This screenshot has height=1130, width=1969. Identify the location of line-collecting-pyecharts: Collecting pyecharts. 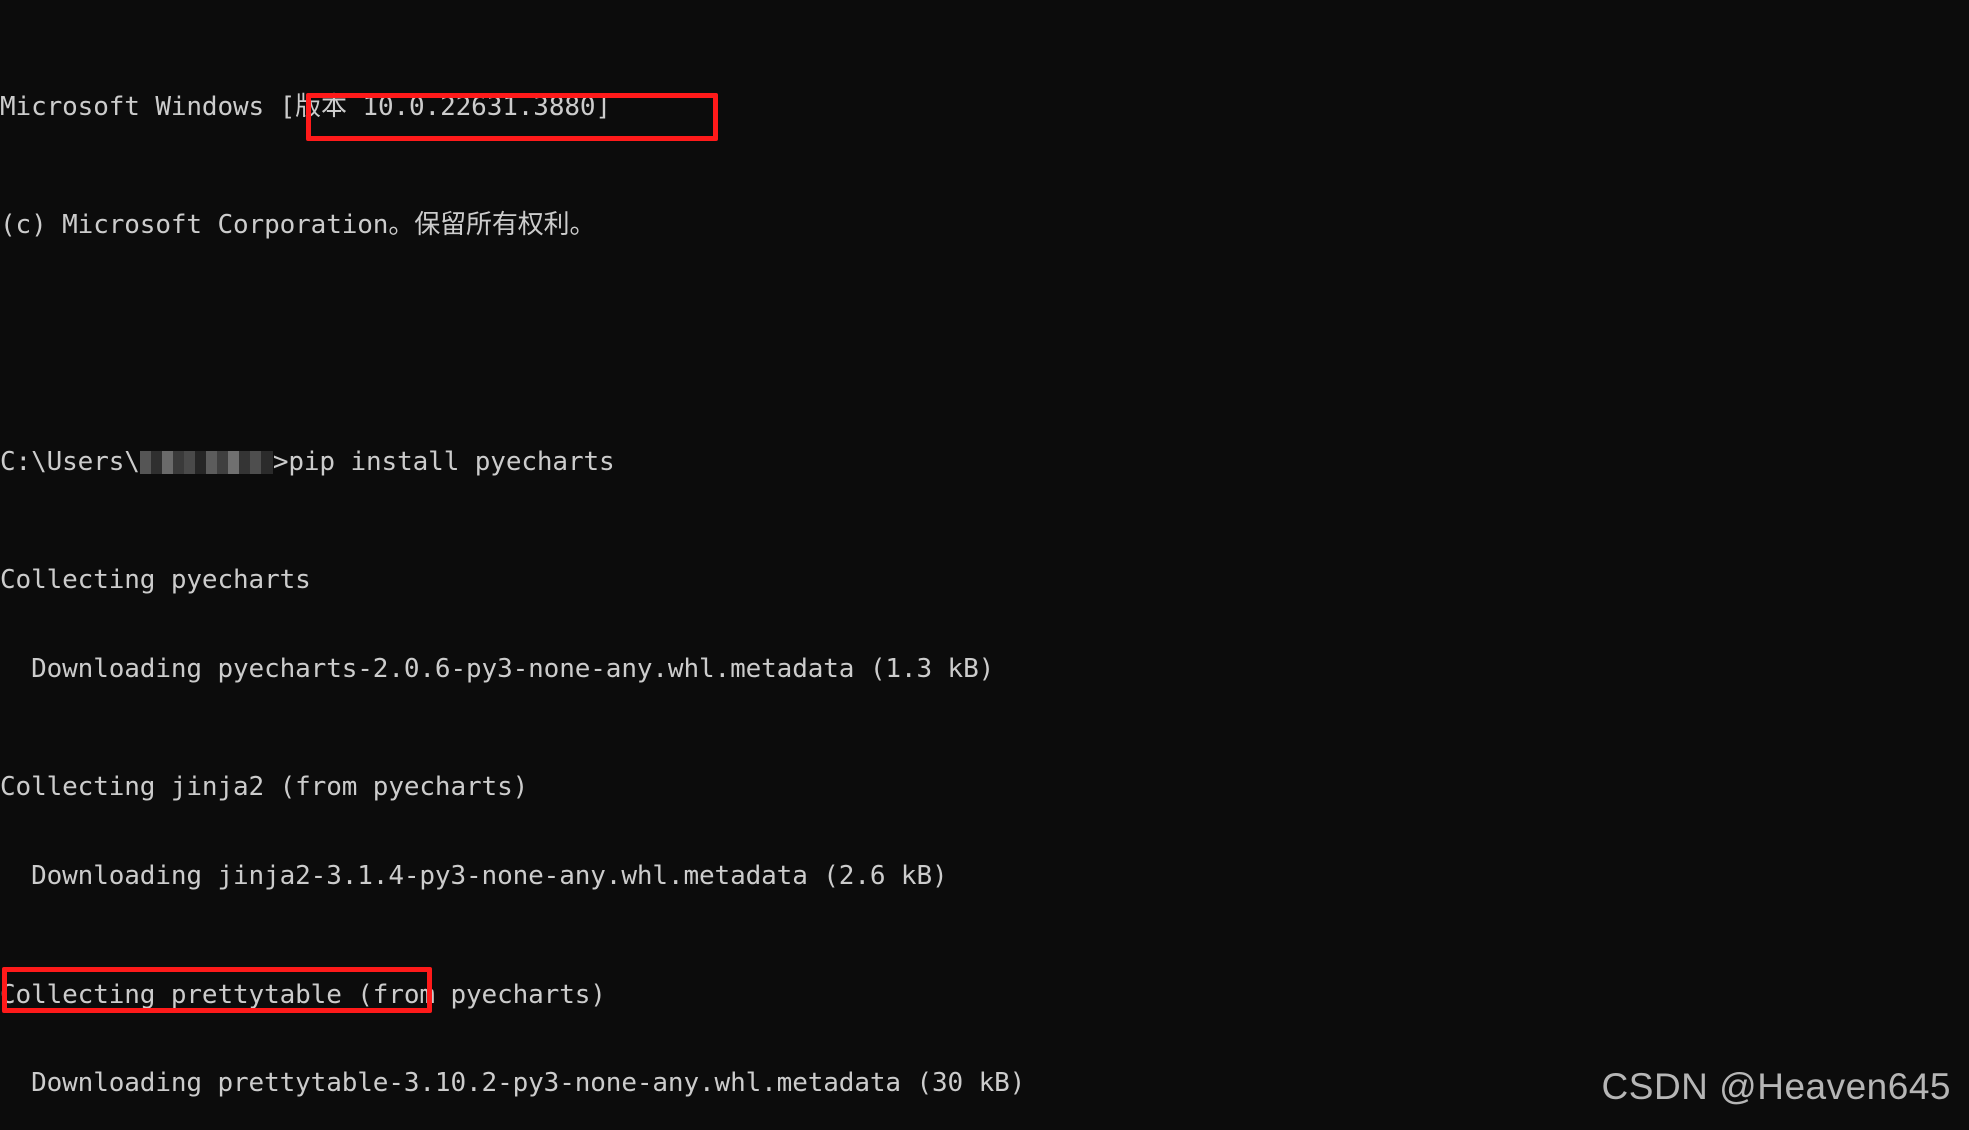
(984, 580).